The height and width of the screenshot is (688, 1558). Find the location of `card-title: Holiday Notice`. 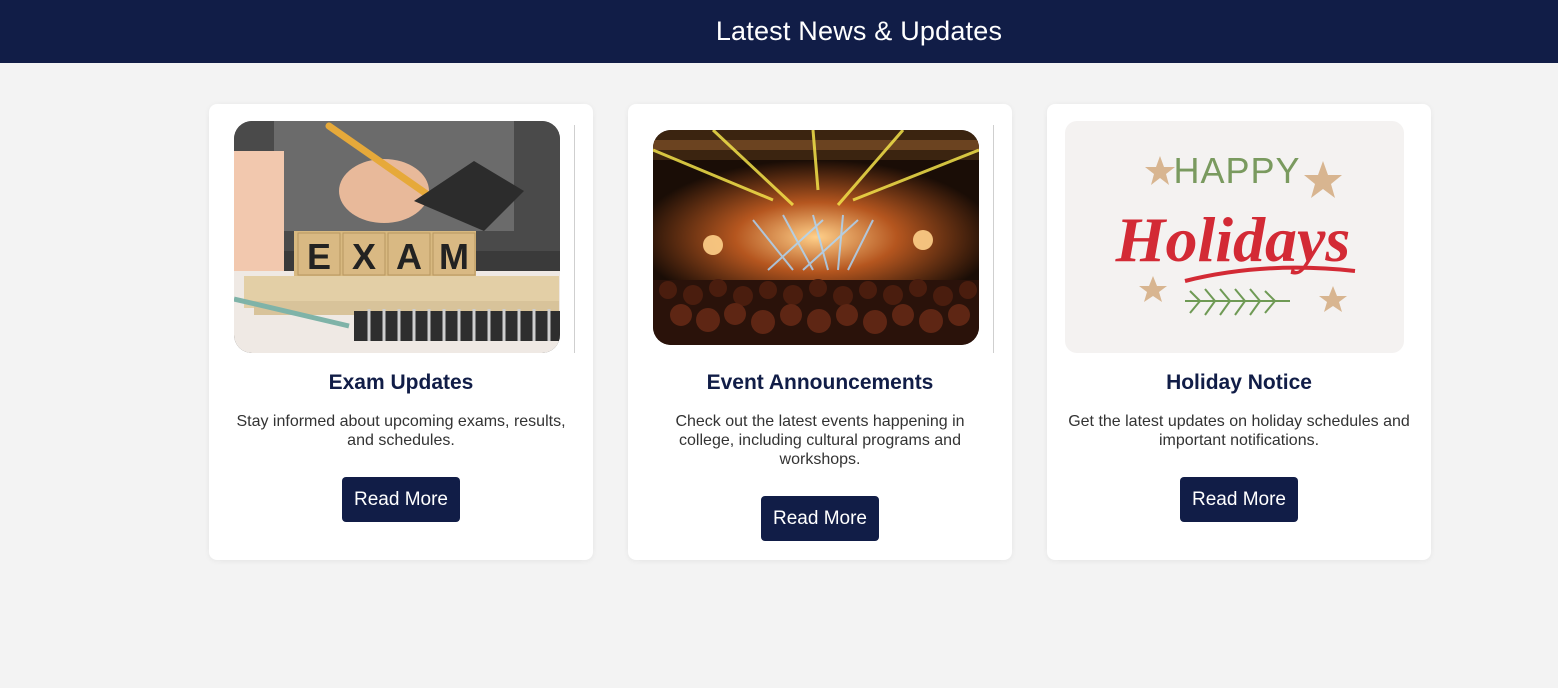

card-title: Holiday Notice is located at coordinates (1239, 382).